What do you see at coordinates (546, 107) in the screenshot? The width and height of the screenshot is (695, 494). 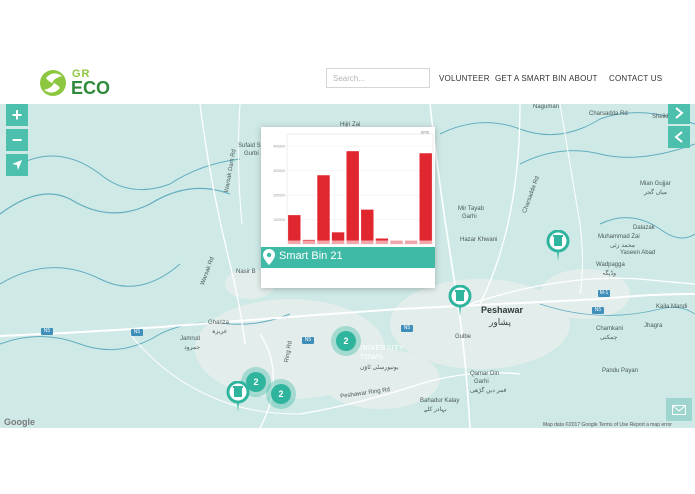 I see `map-label-naguman: Naguman` at bounding box center [546, 107].